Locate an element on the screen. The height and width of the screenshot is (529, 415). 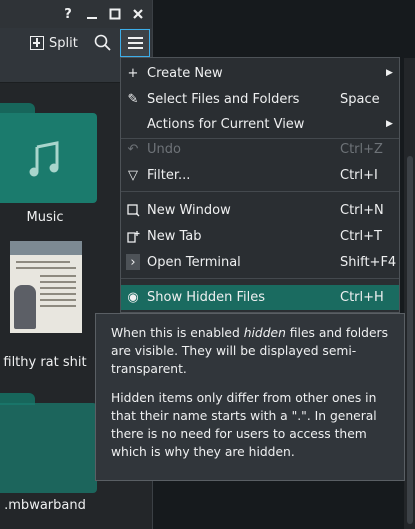
eye-icon: ◉ is located at coordinates (133, 297).